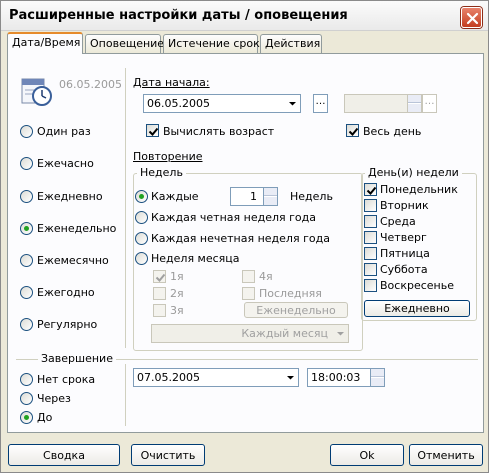 The image size is (489, 473). I want to click on daily-button: Ежедневно, so click(417, 308).